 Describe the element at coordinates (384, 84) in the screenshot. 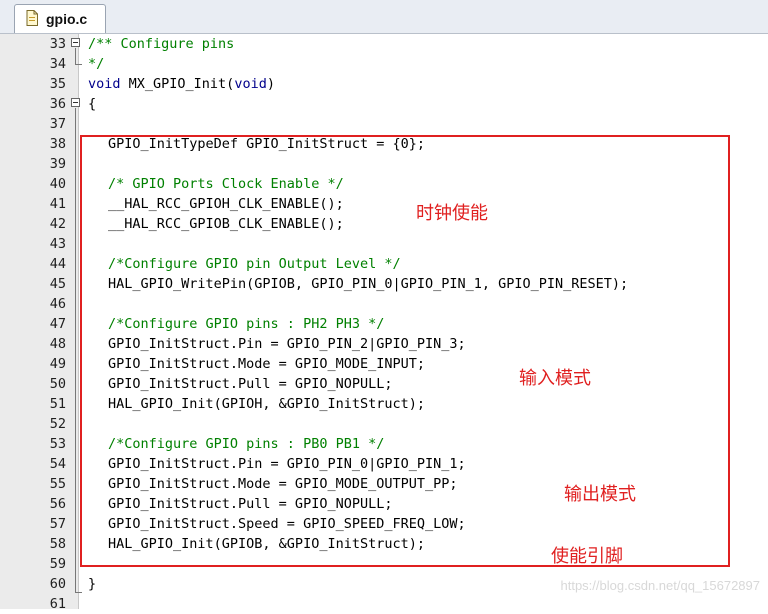

I see `code-line: 35 void MX_GPIO_Init(void)` at that location.